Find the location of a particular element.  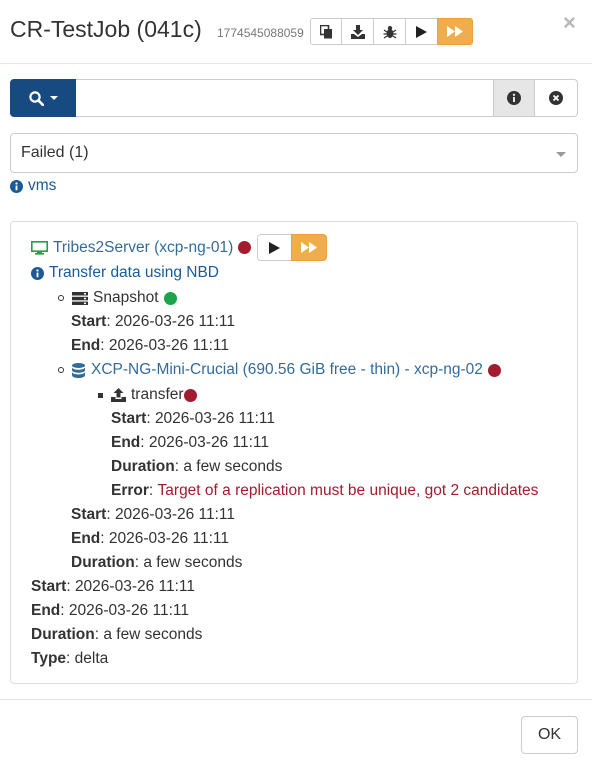

ok-button: OK is located at coordinates (549, 735).